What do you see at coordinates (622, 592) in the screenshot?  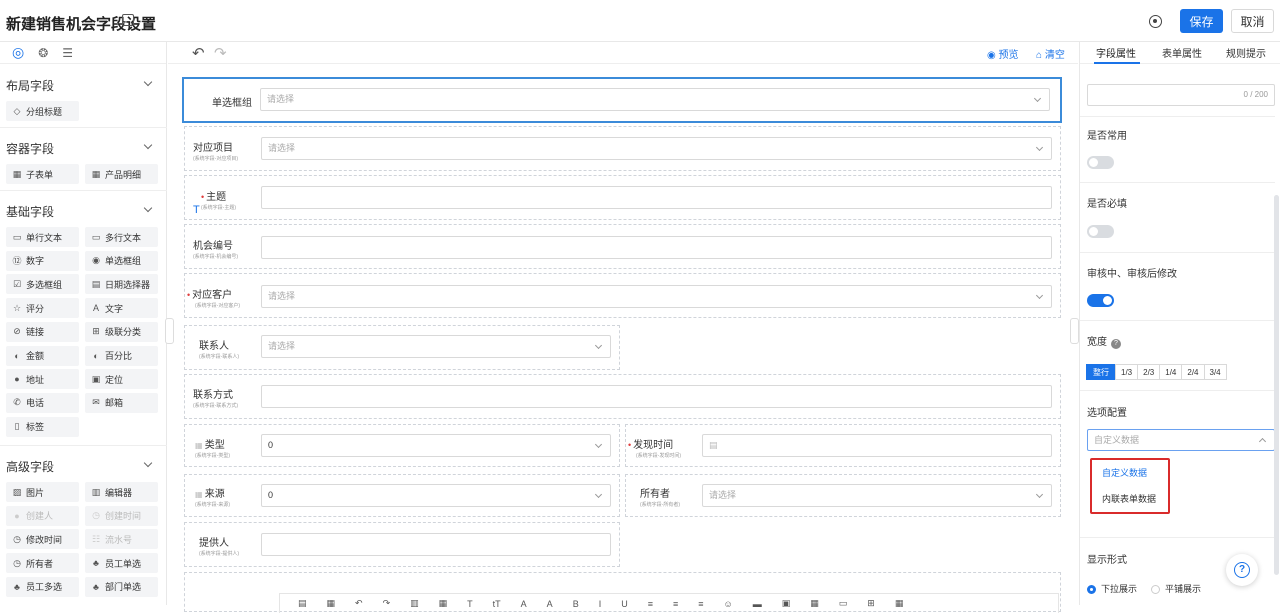 I see `form-field-rich-text: ▤ ▦ ↶ ↷ ▥ ▦ TtT A A B I U ≡ ≡ ≡ ☺ ▬ ▣ ▦ ▭ ⊞ ▦` at bounding box center [622, 592].